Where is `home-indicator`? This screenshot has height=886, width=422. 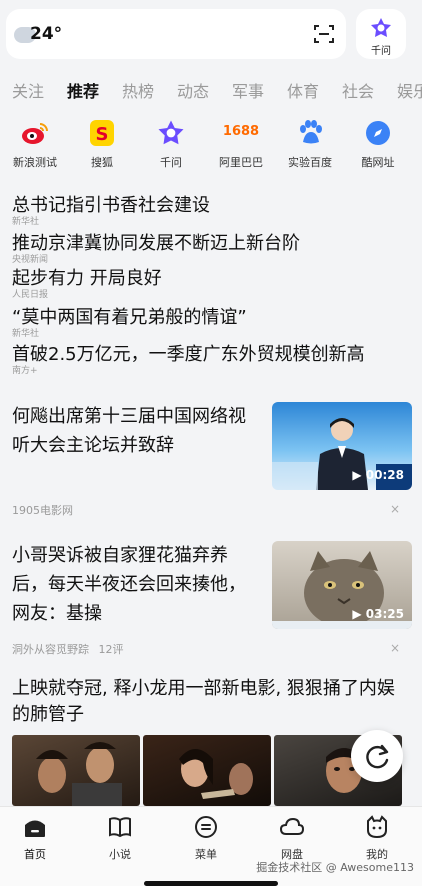
home-indicator is located at coordinates (211, 883).